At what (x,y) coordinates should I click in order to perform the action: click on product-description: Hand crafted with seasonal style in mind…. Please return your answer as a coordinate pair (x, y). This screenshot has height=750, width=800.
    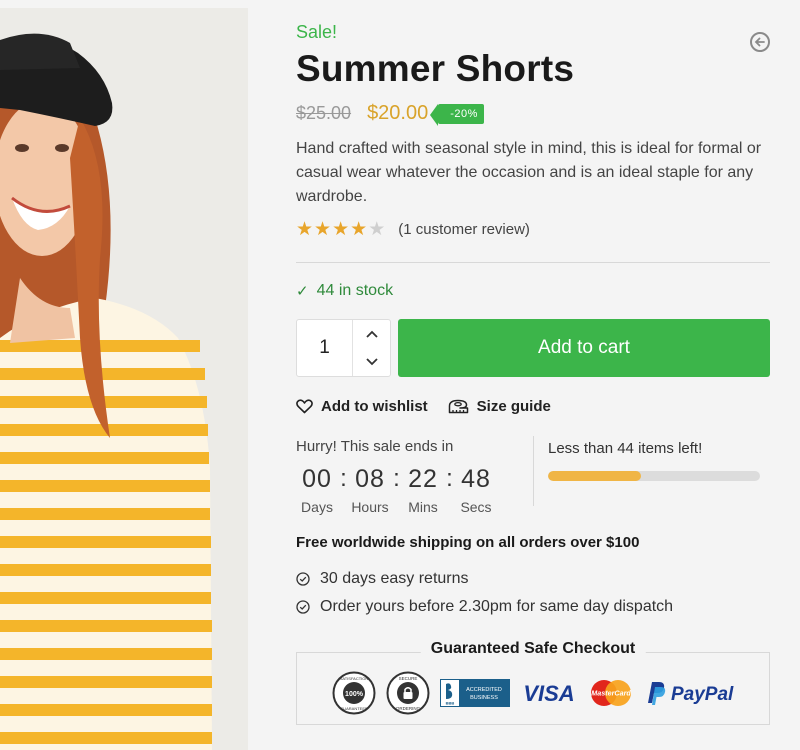
    Looking at the image, I should click on (529, 172).